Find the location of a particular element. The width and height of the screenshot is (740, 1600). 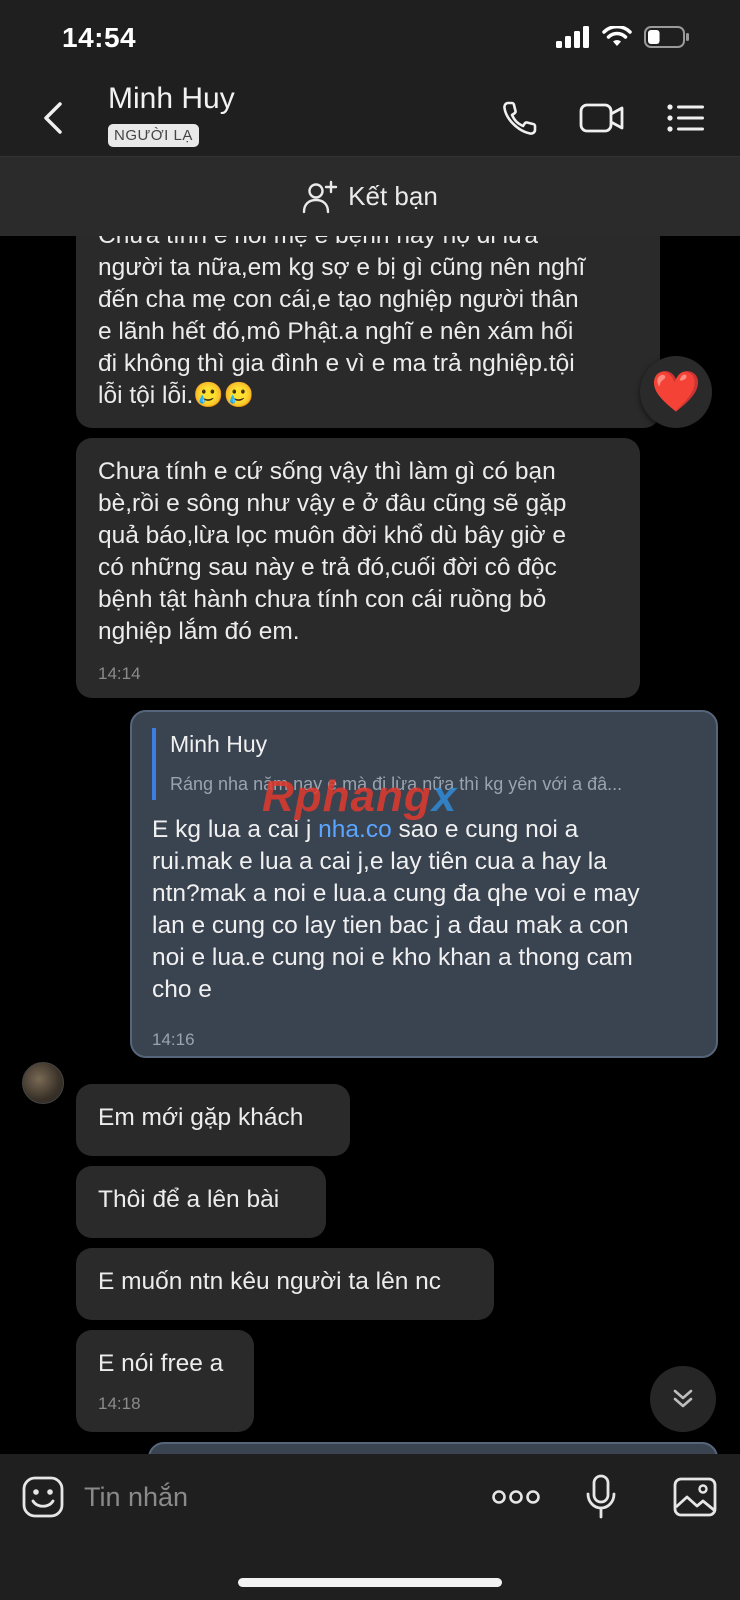

sticker-button is located at coordinates (43, 1497).